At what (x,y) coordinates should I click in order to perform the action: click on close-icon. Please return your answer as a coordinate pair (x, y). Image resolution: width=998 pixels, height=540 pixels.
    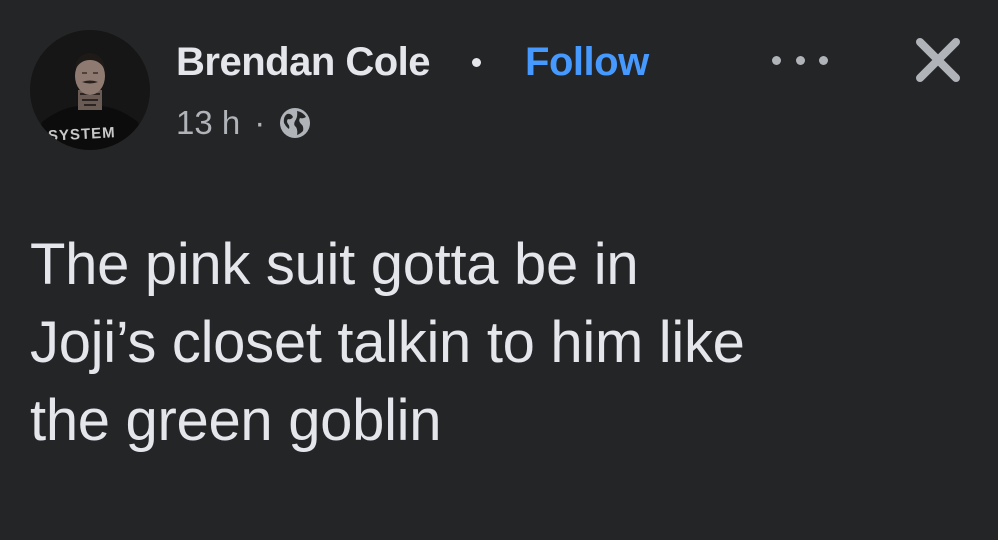
    Looking at the image, I should click on (938, 60).